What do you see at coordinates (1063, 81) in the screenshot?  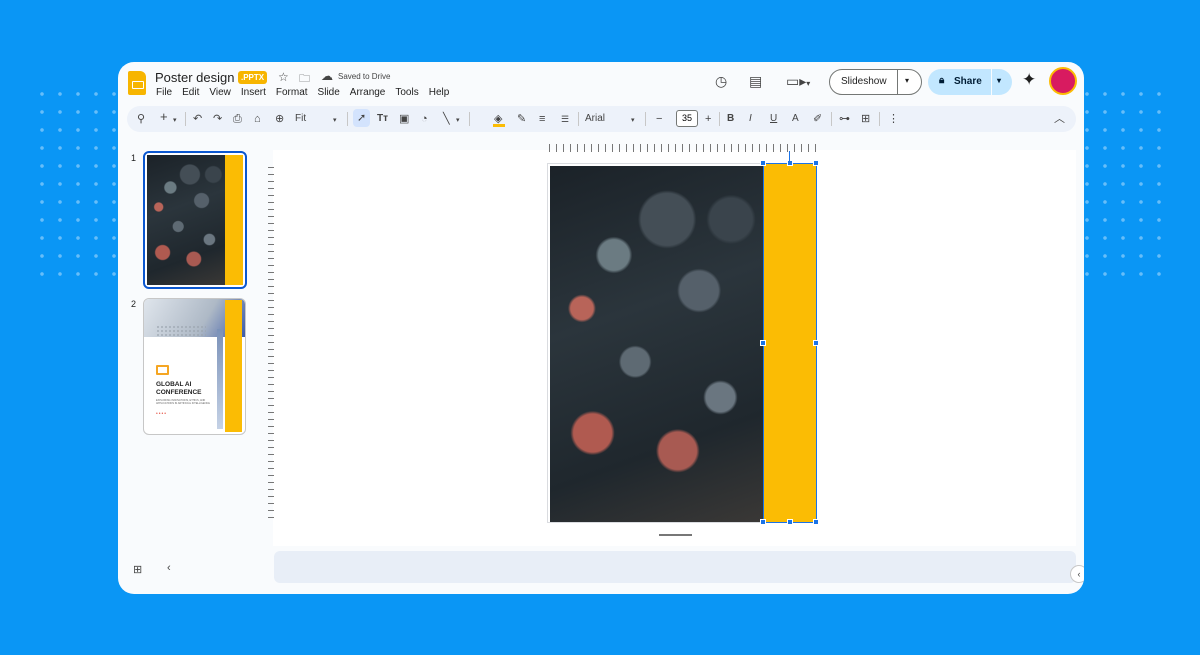 I see `avatar` at bounding box center [1063, 81].